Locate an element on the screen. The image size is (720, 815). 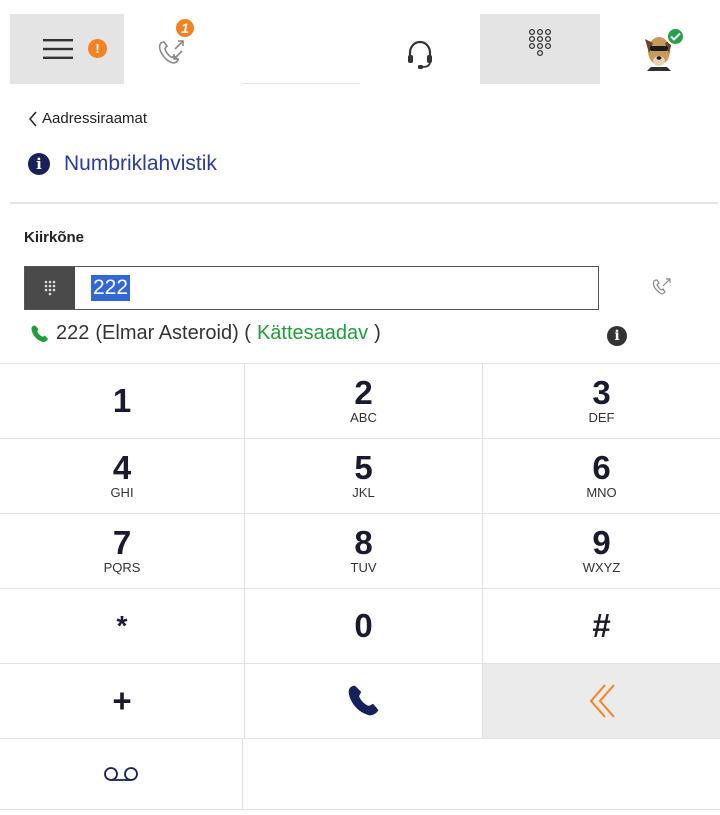
backspace-button is located at coordinates (601, 700).